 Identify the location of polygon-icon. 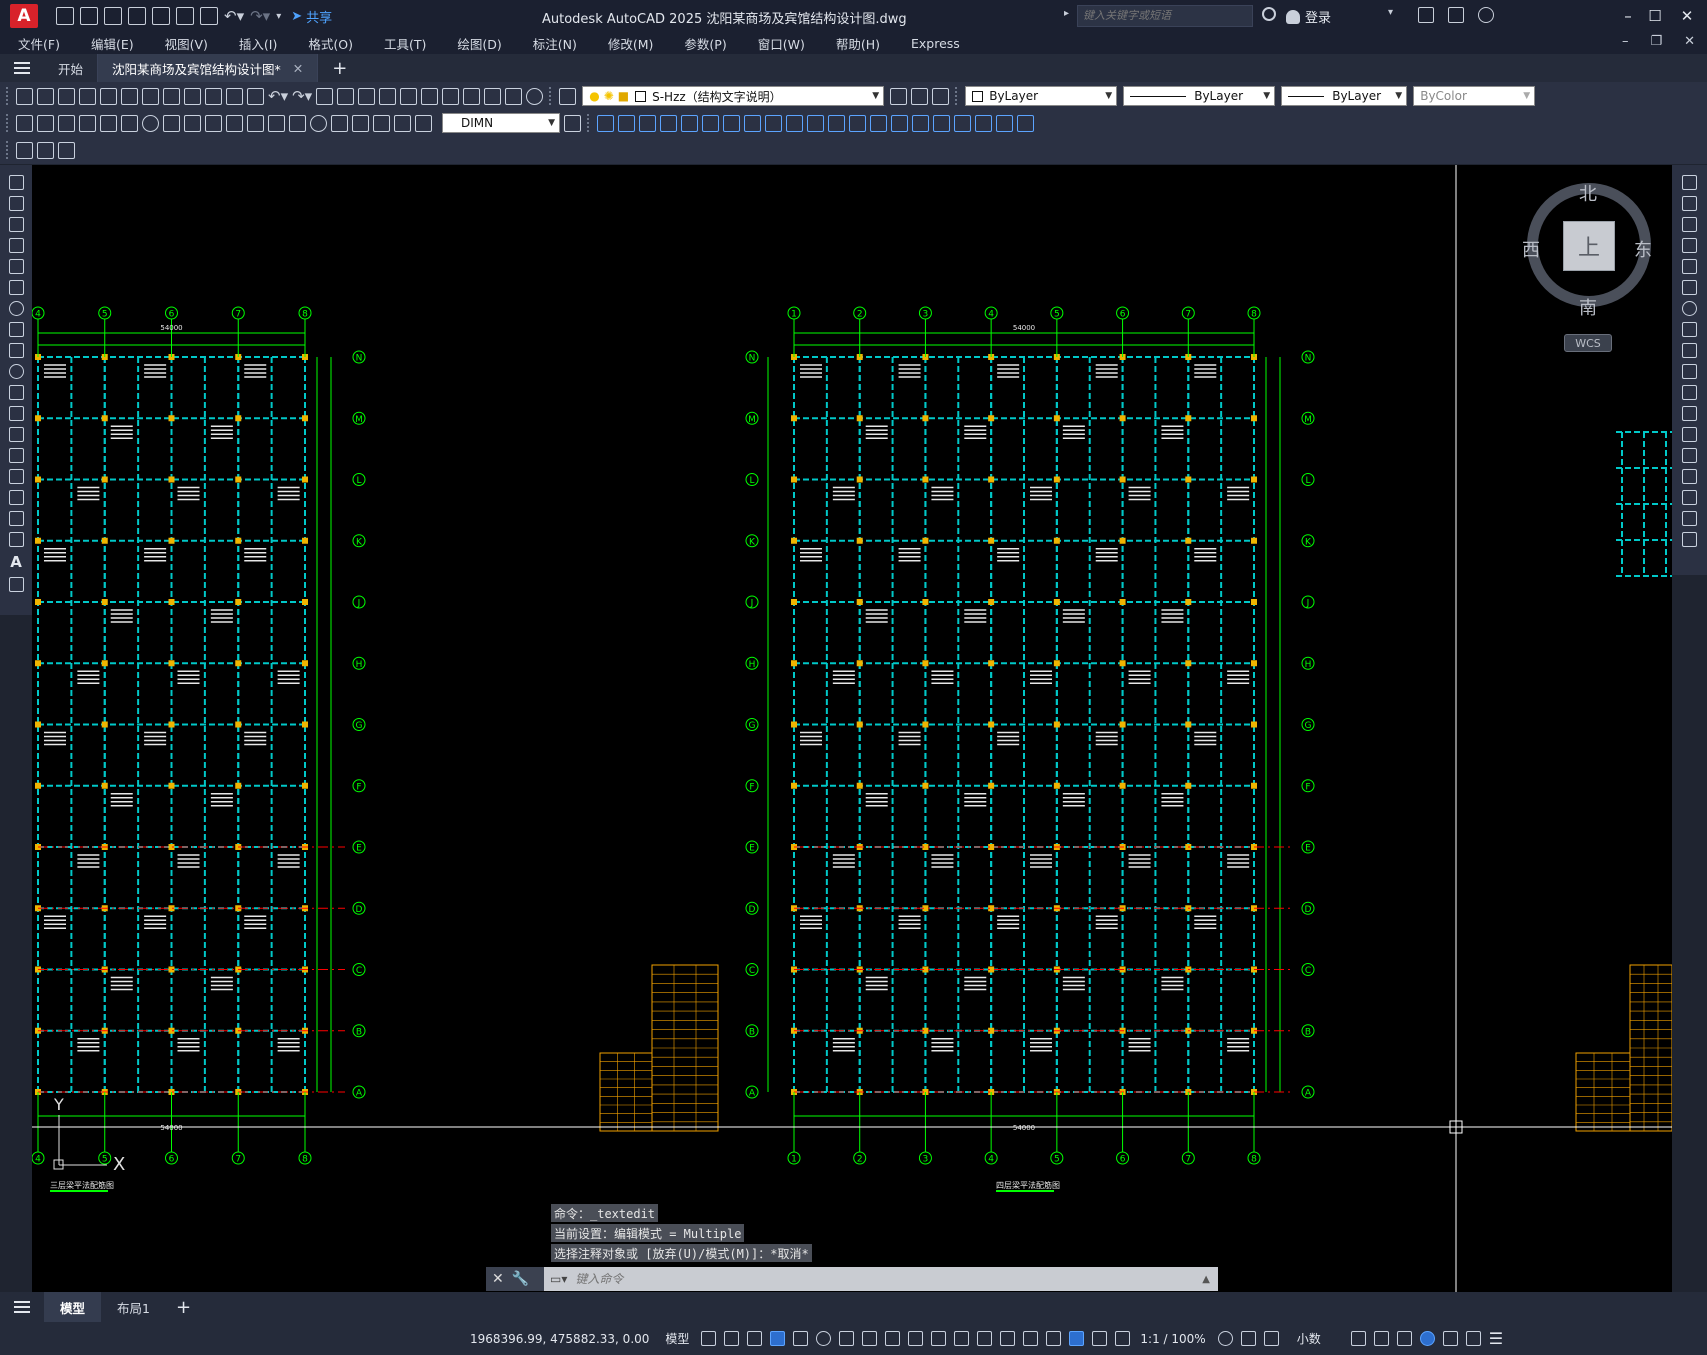
(16, 245).